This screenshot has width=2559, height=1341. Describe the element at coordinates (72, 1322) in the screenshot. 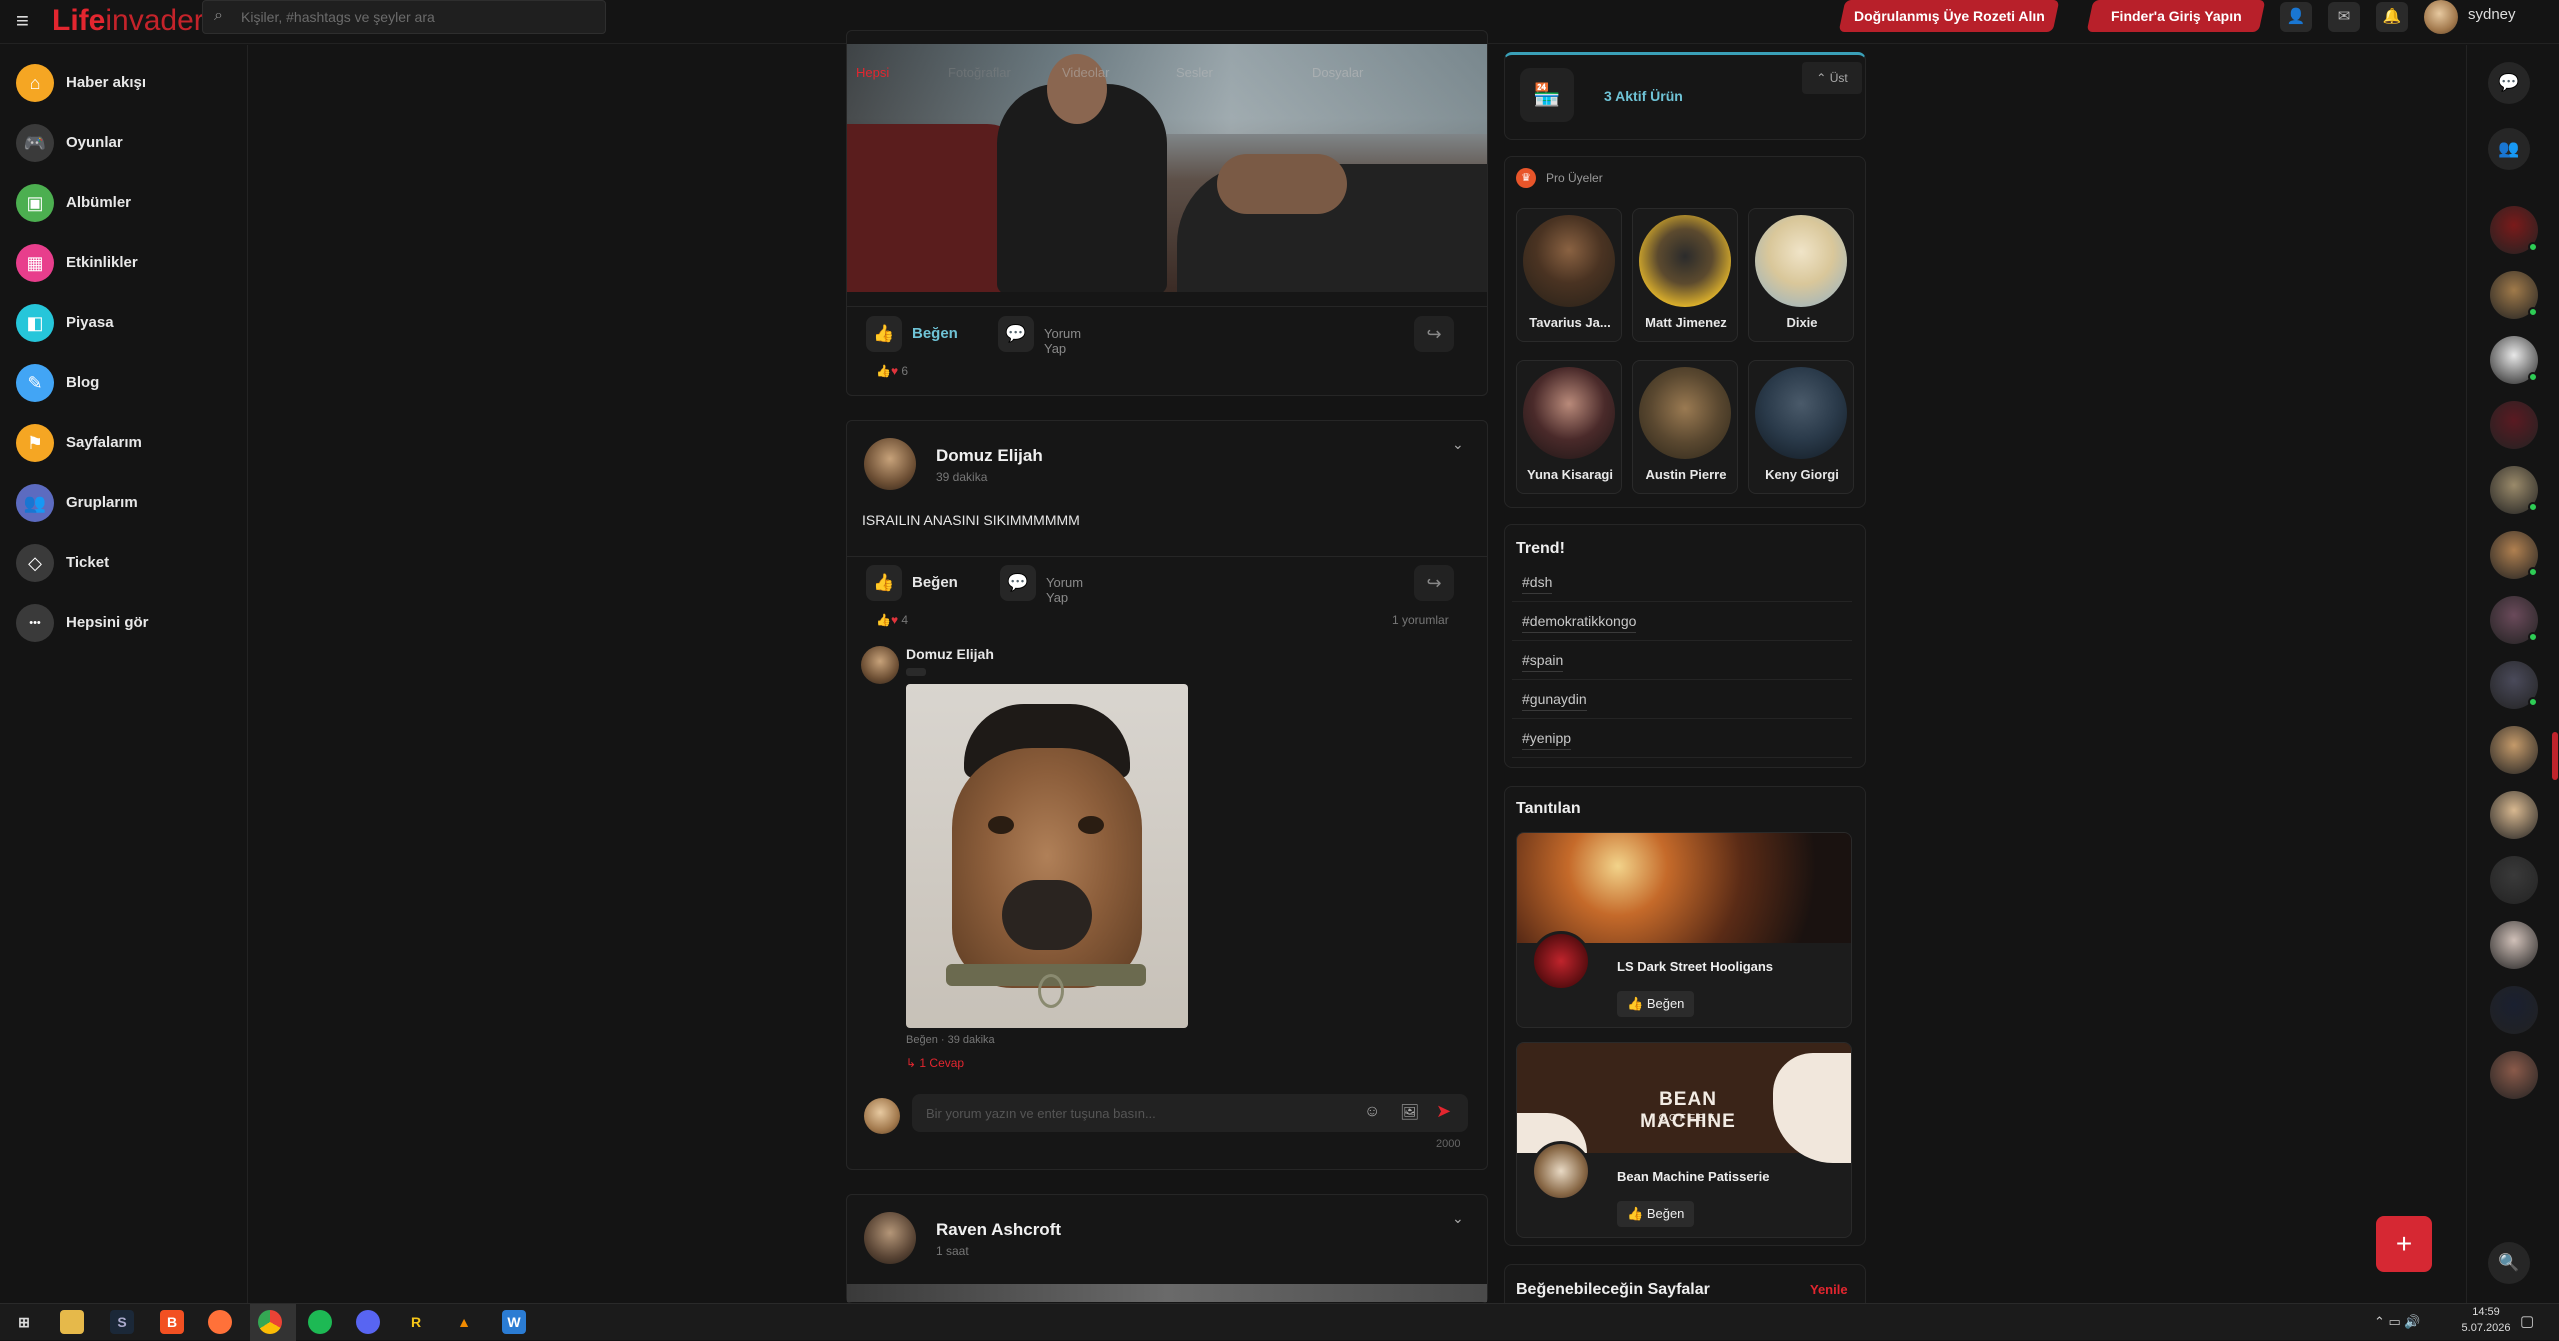

I see `file-explorer-icon` at that location.